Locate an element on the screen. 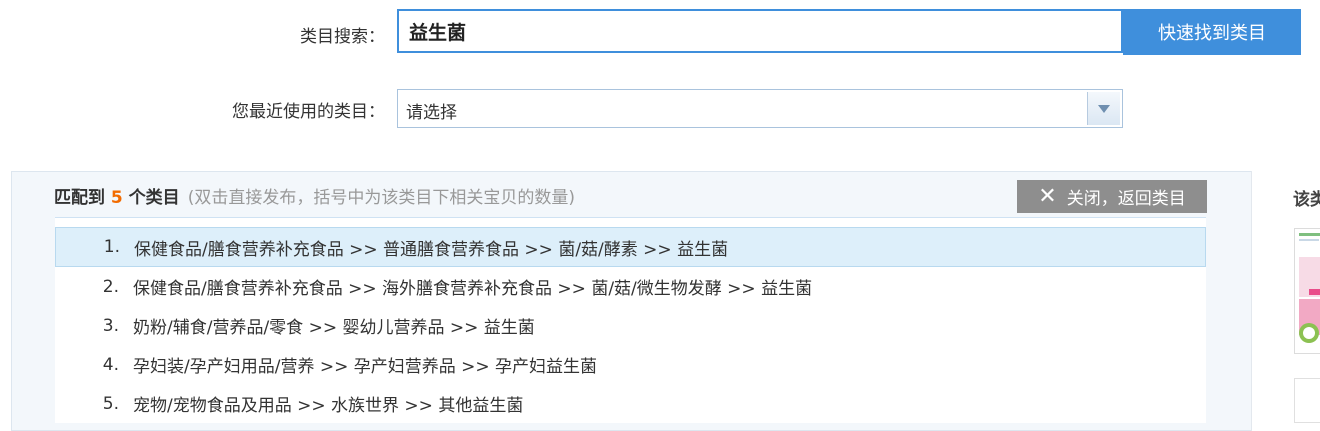 The height and width of the screenshot is (431, 1320). close-return-label: 关闭，返回类目 is located at coordinates (1126, 199).